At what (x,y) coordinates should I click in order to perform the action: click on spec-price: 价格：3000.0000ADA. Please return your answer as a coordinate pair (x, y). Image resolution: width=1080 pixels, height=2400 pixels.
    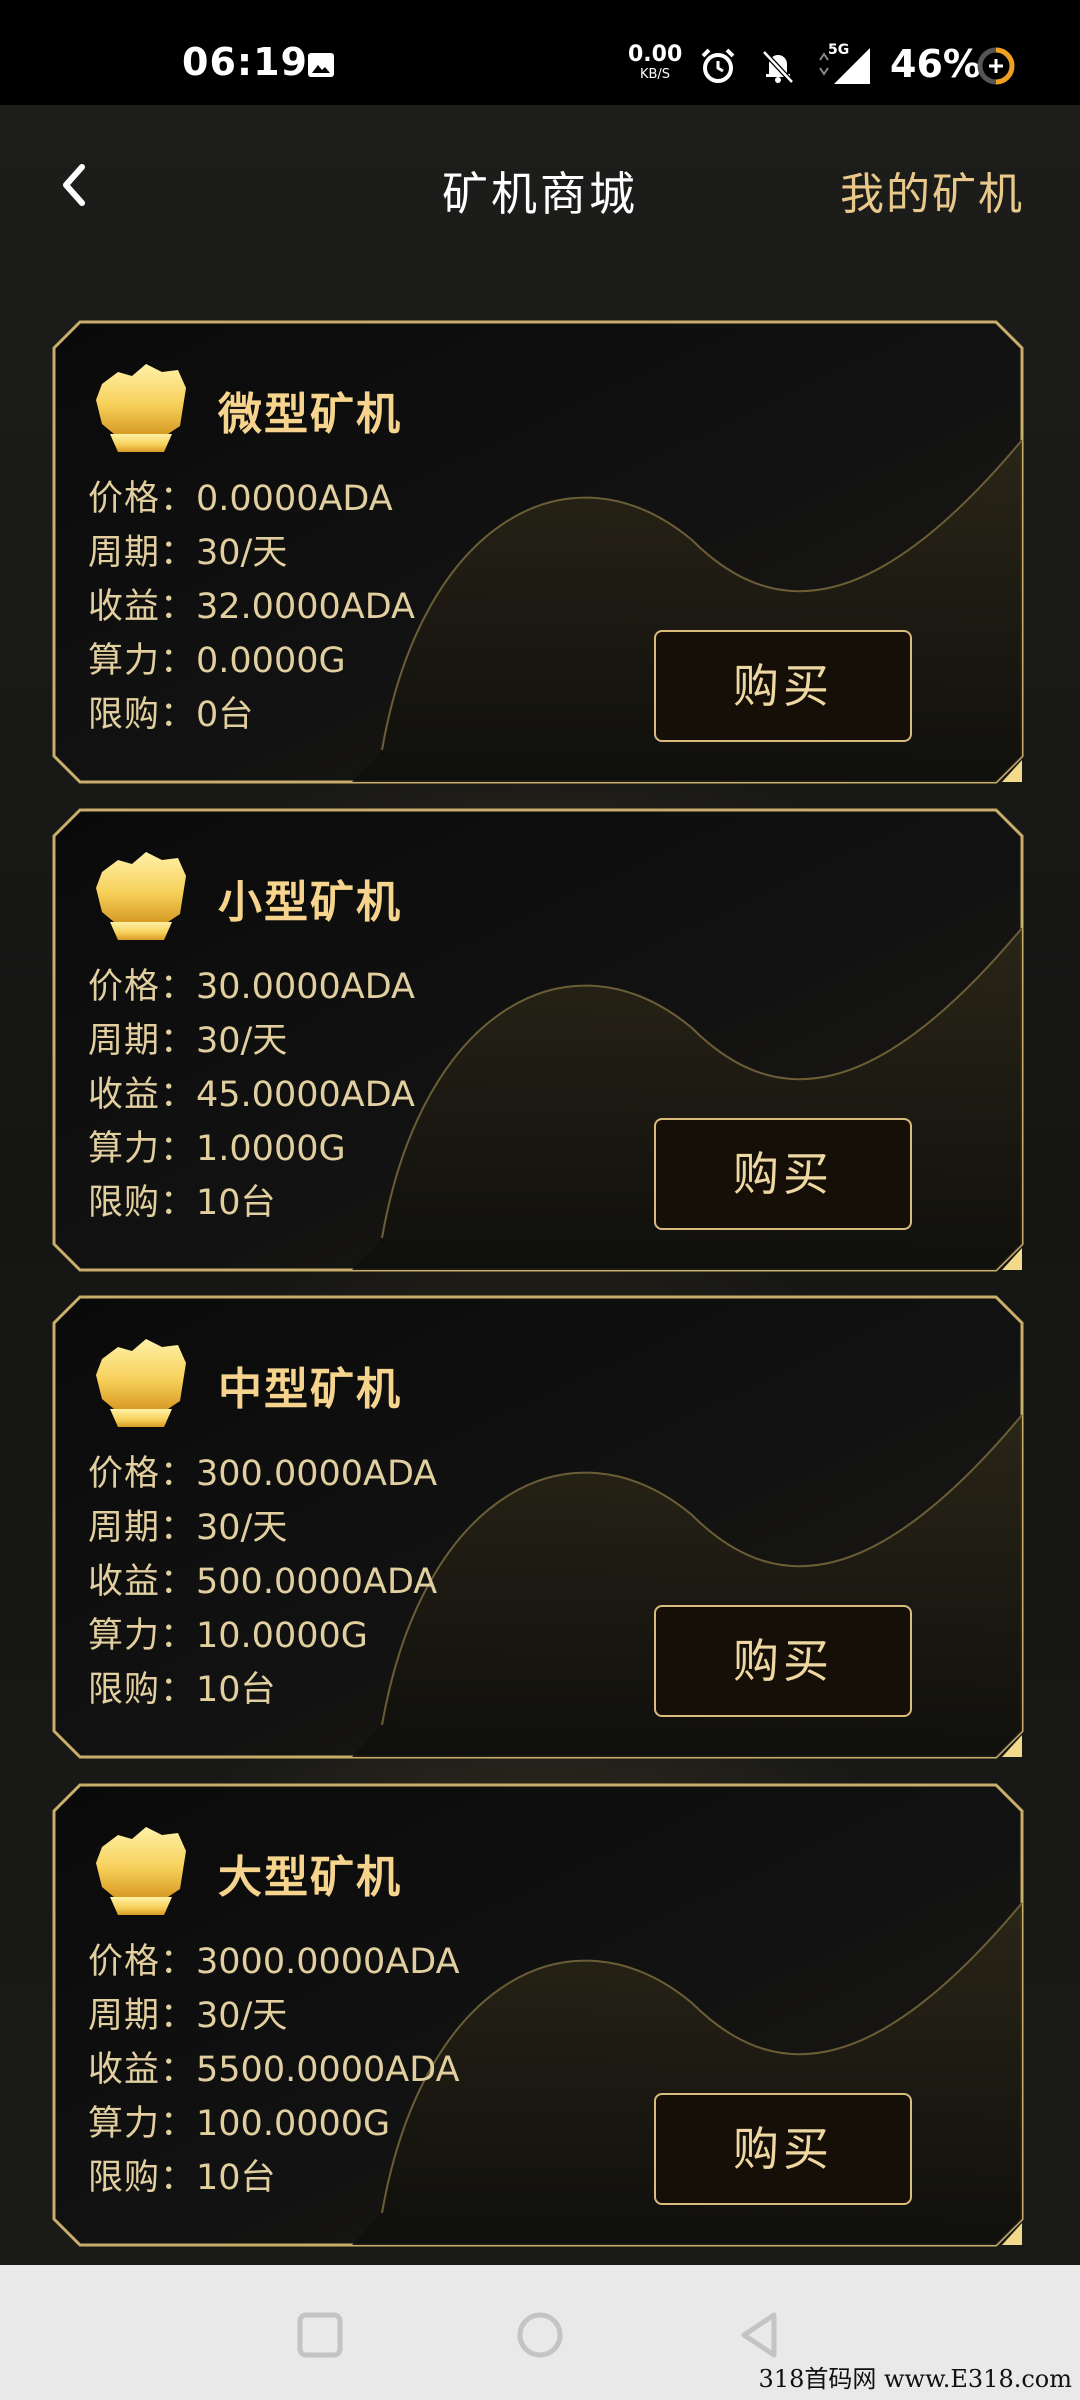
    Looking at the image, I should click on (274, 1962).